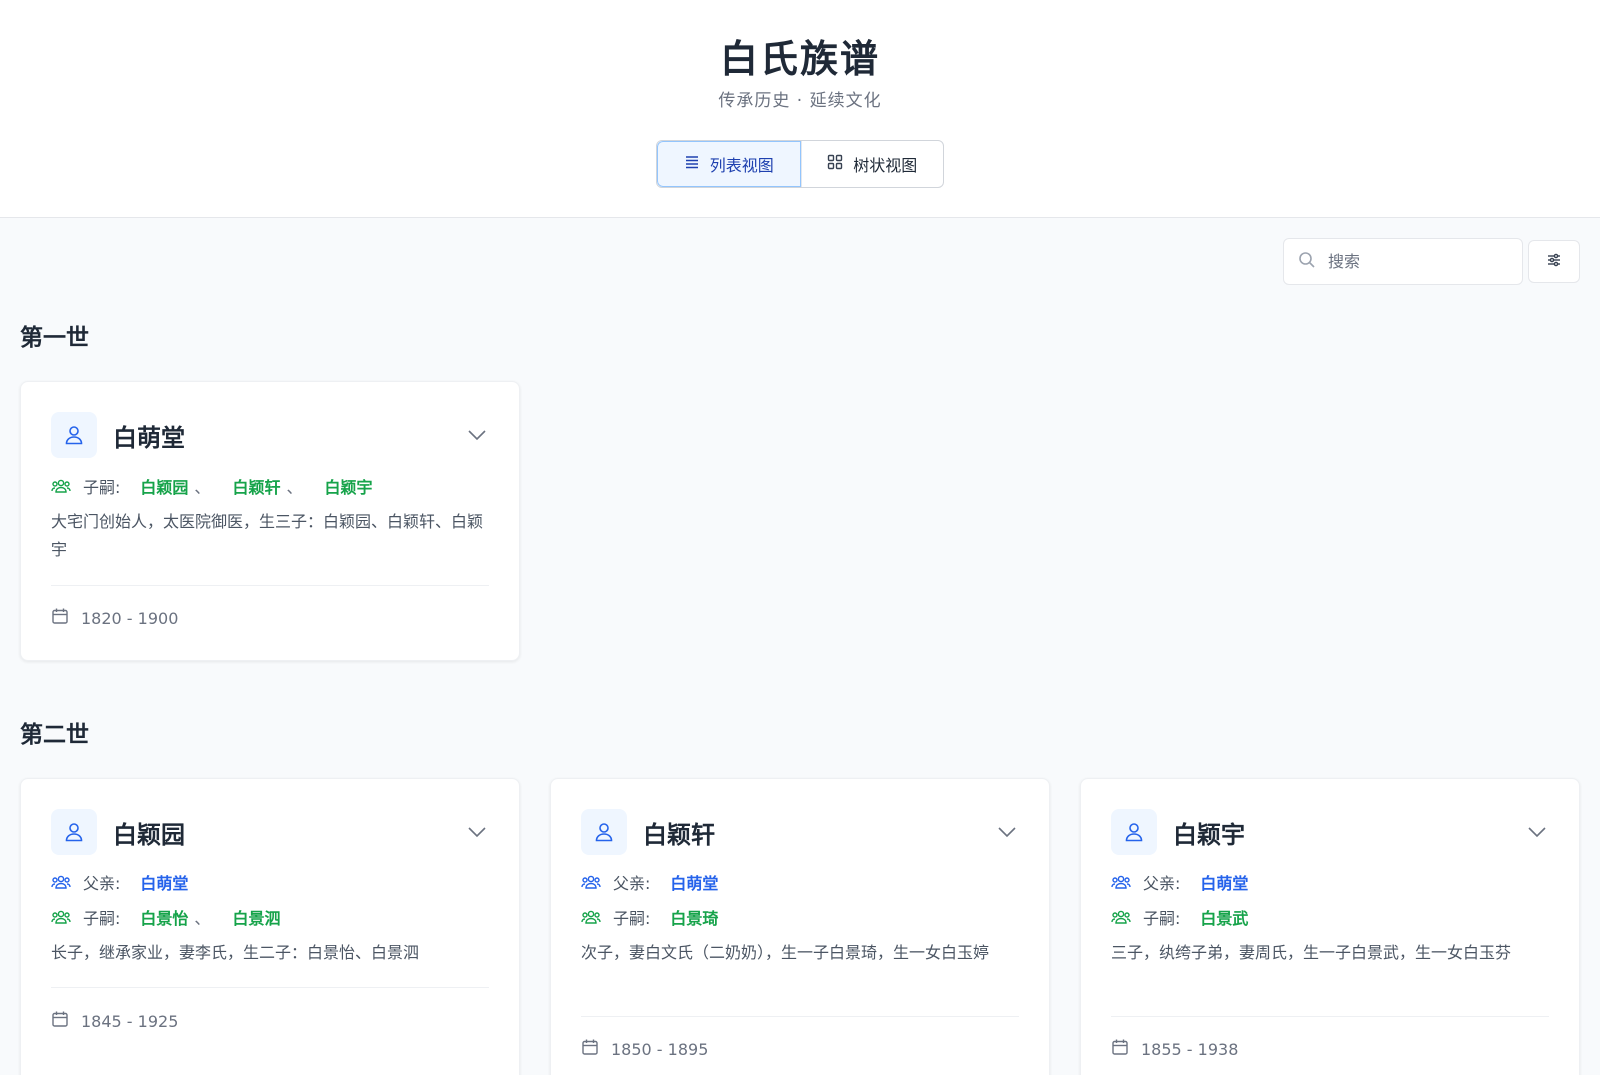 The height and width of the screenshot is (1075, 1600). Describe the element at coordinates (785, 952) in the screenshot. I see `member-description: 次子，妻白文氏（二奶奶），生一子白景琦，生一女白玉婷` at that location.